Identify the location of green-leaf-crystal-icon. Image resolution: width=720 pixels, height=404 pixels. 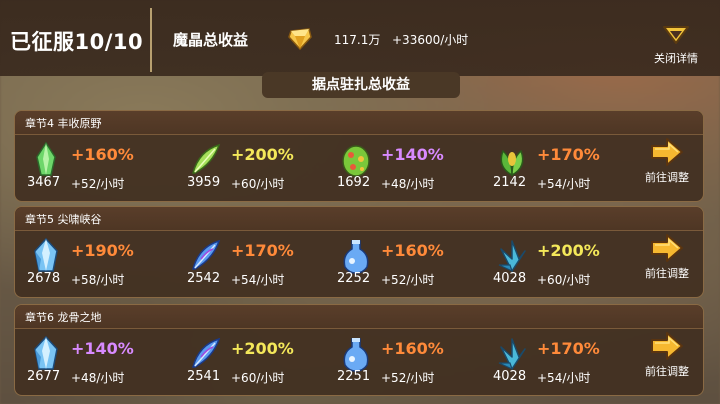
(46, 160).